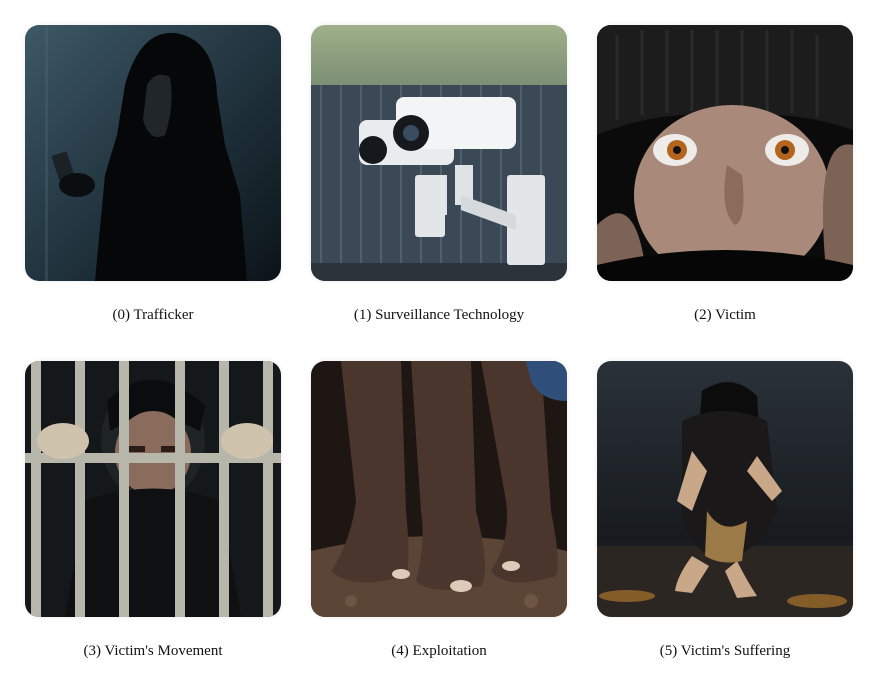  What do you see at coordinates (439, 153) in the screenshot?
I see `surveillance-image` at bounding box center [439, 153].